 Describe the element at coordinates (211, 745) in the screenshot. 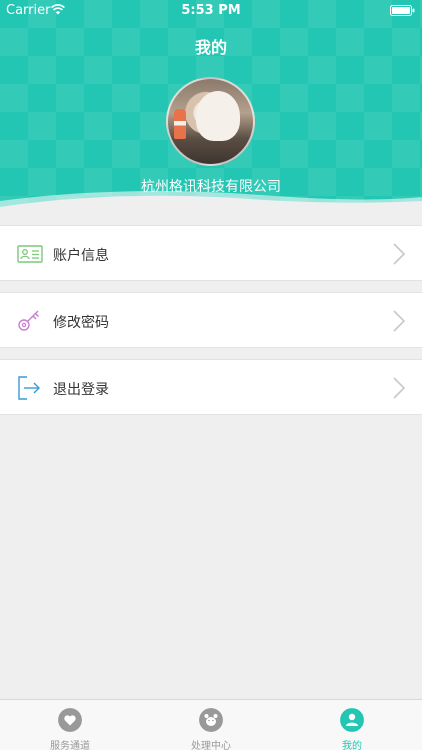

I see `tab-label: 处理中心` at that location.